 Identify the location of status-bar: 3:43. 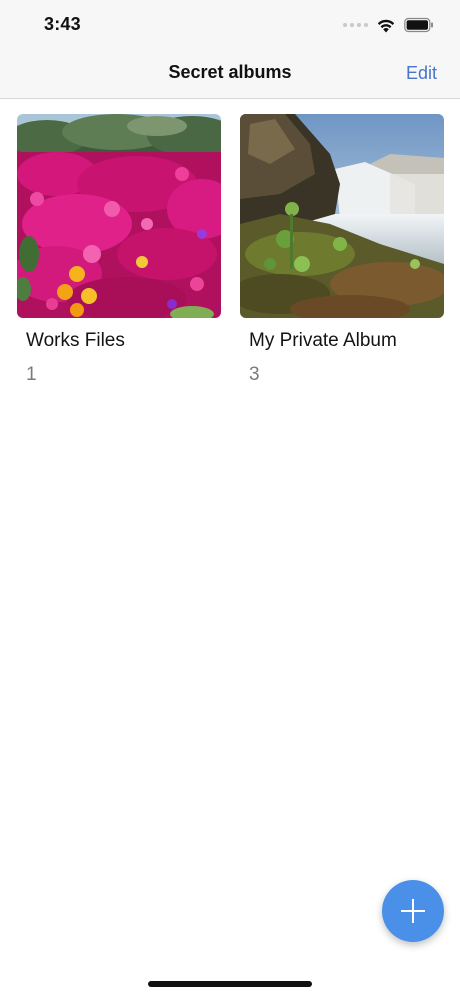
(230, 24).